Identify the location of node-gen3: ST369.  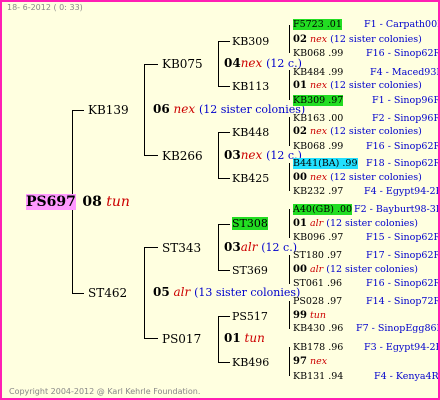
(250, 270).